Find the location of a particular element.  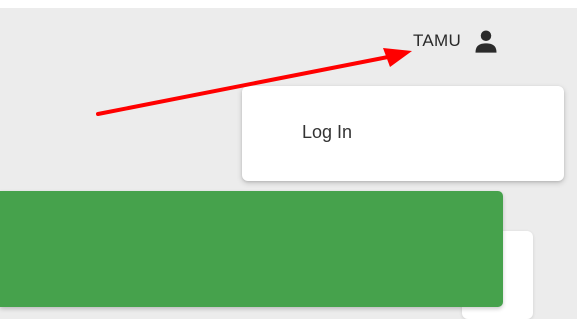

annotation-arrow-head is located at coordinates (397, 57).